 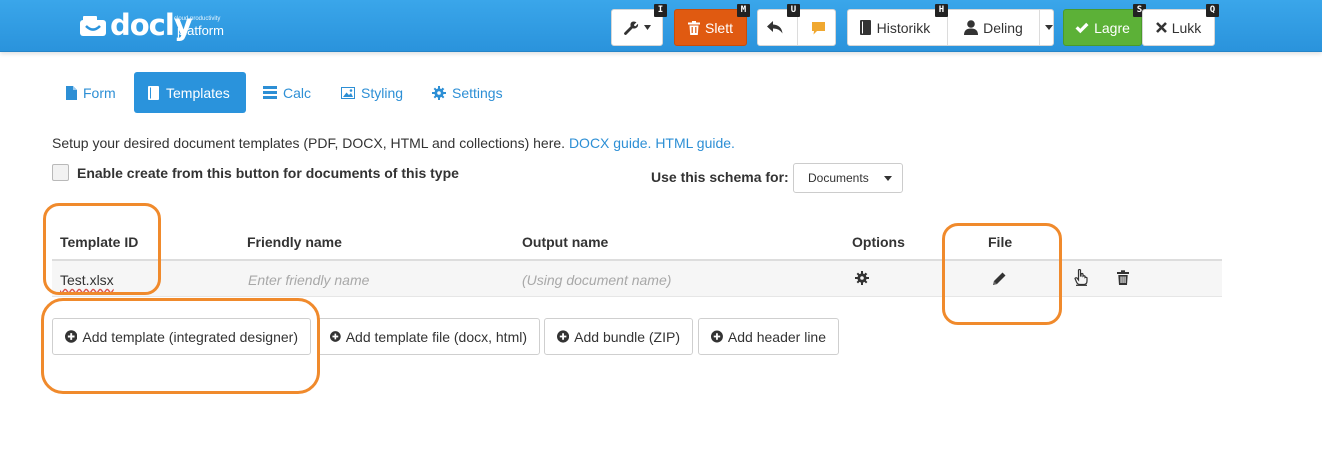 I want to click on user-icon, so click(x=971, y=27).